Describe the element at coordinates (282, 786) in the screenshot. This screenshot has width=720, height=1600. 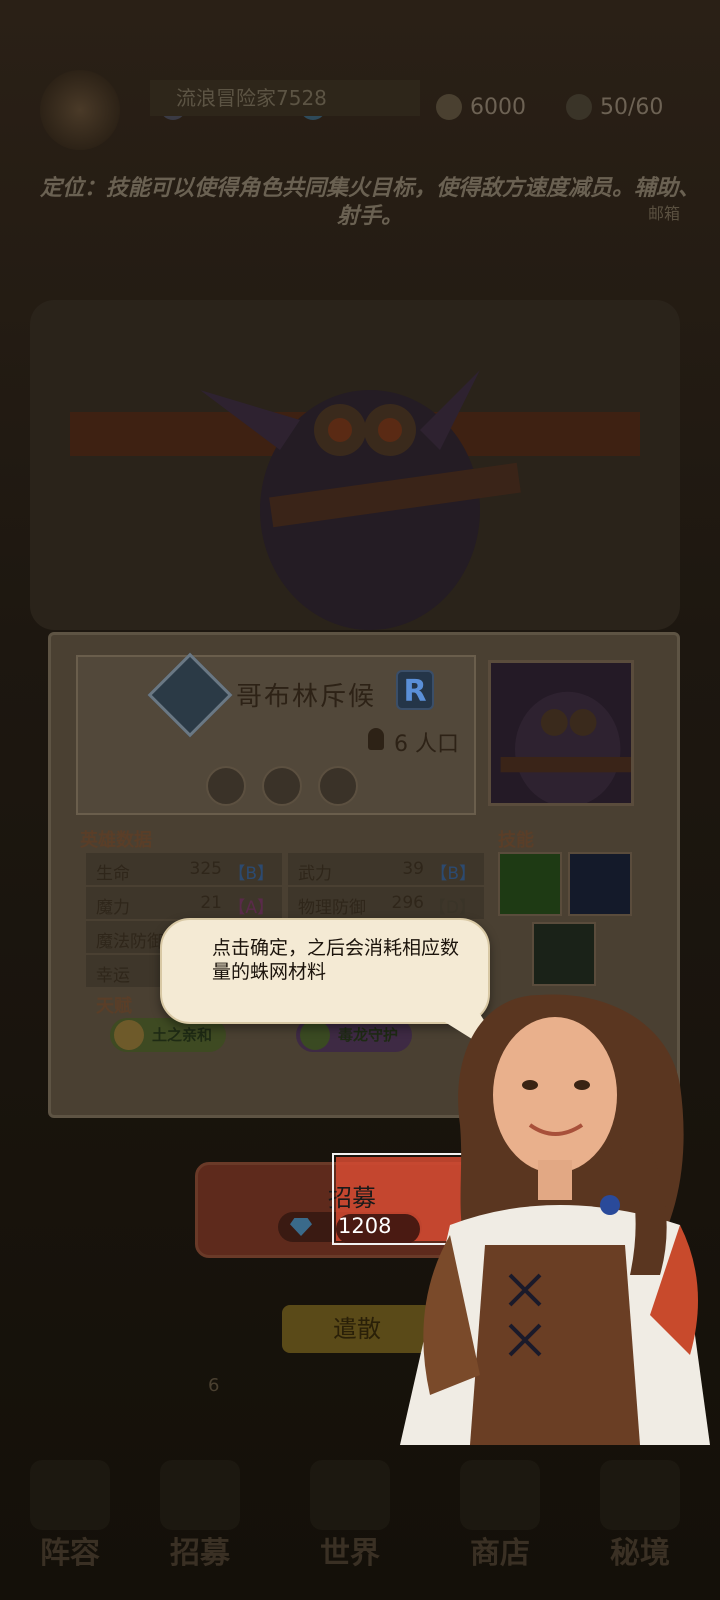
I see `class-archer-icon` at that location.